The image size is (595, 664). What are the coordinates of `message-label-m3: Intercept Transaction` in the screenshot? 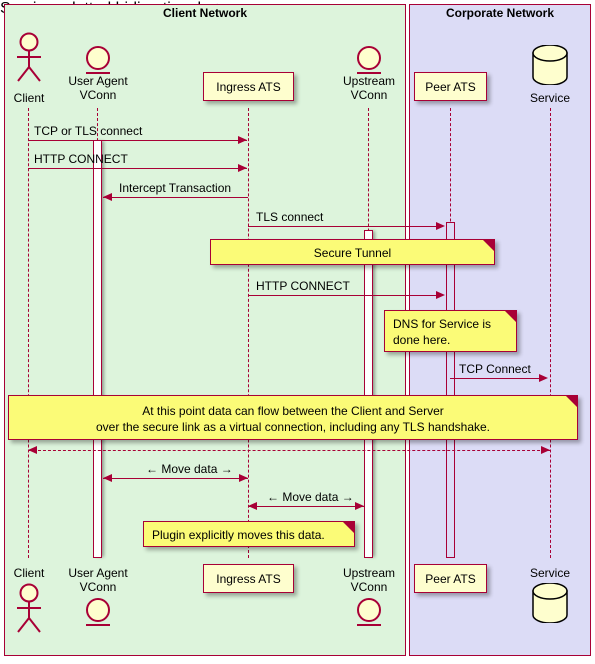 It's located at (175, 188).